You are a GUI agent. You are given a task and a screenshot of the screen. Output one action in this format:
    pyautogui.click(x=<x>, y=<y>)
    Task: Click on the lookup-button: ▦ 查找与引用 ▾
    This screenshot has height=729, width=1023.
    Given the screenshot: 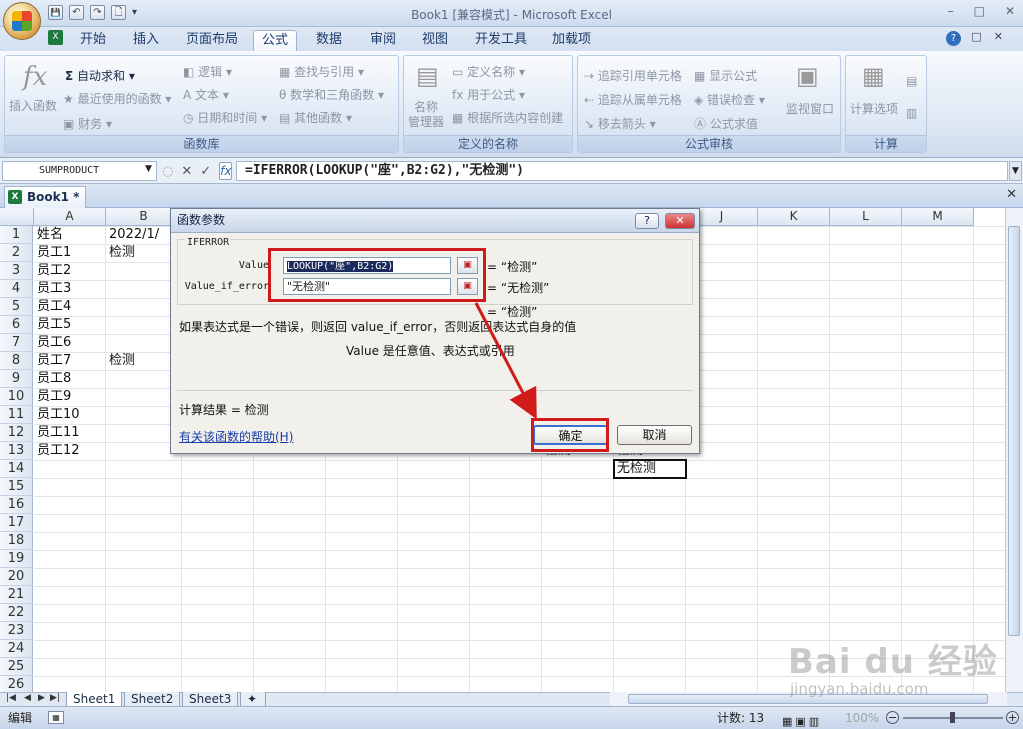 What is the action you would take?
    pyautogui.click(x=321, y=71)
    